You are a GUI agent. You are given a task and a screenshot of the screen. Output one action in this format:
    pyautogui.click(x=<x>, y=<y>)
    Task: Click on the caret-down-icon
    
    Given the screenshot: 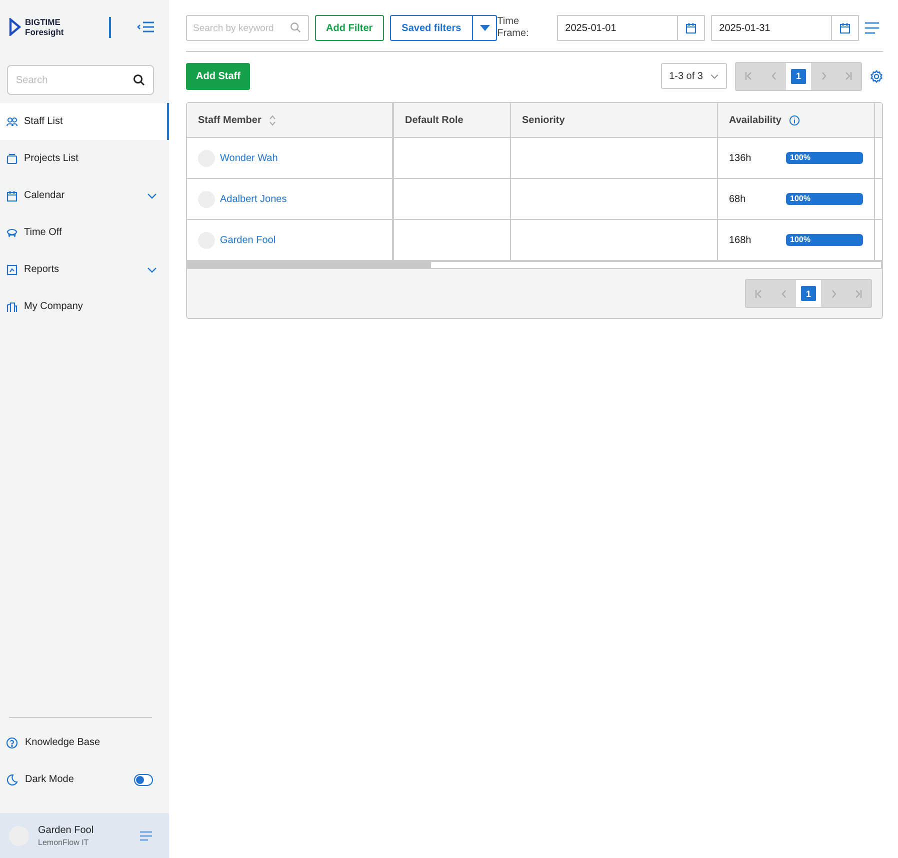 What is the action you would take?
    pyautogui.click(x=485, y=28)
    